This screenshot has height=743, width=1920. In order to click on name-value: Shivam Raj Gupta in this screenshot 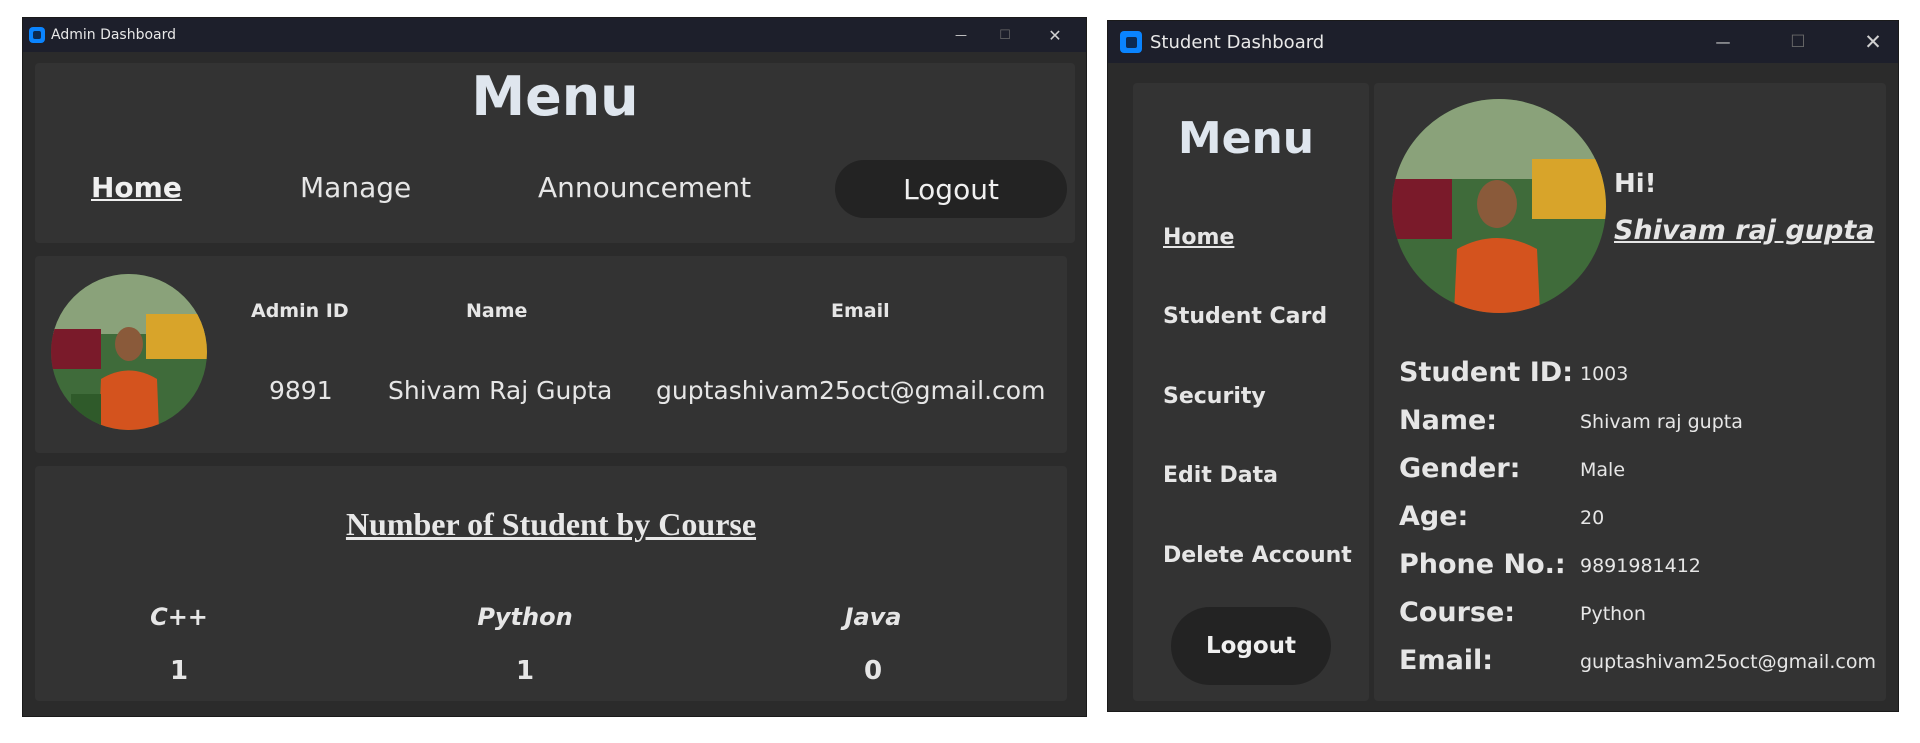, I will do `click(500, 390)`.